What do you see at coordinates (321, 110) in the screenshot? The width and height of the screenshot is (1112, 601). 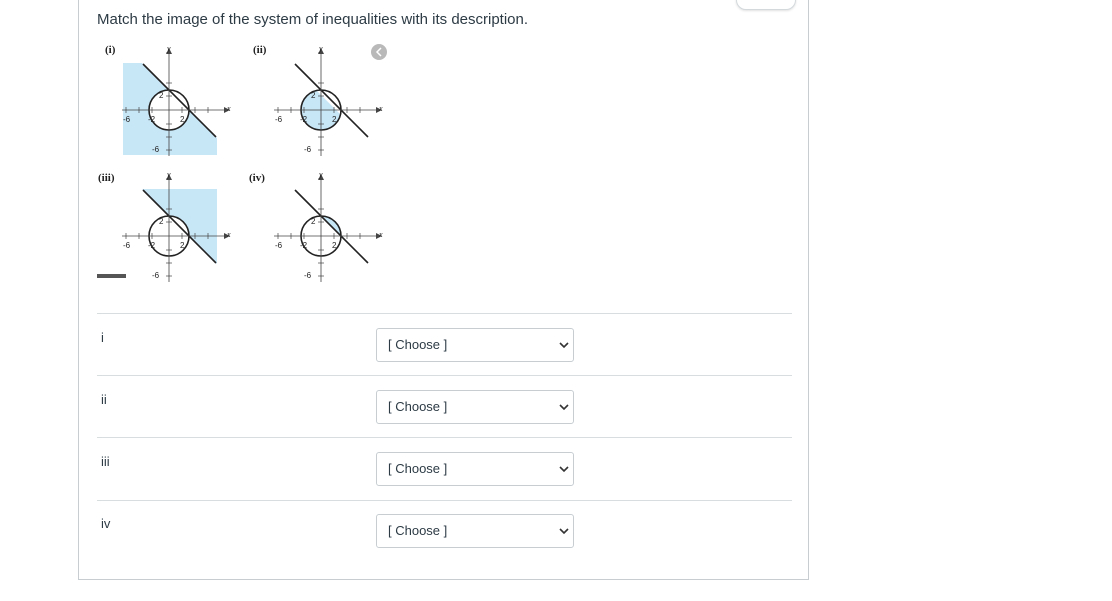 I see `shaded-region-ii` at bounding box center [321, 110].